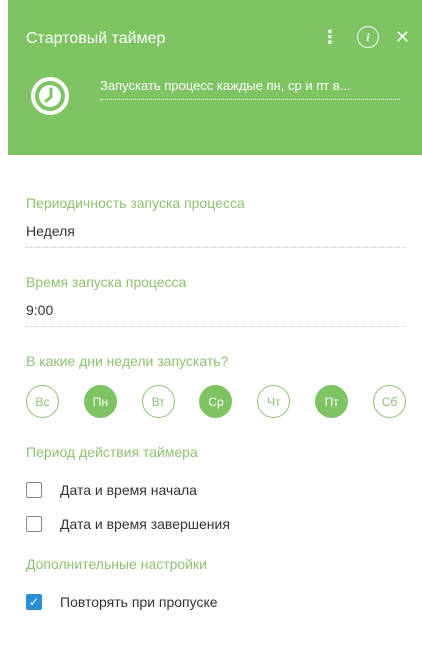  What do you see at coordinates (389, 401) in the screenshot?
I see `day-sat-button: Сб` at bounding box center [389, 401].